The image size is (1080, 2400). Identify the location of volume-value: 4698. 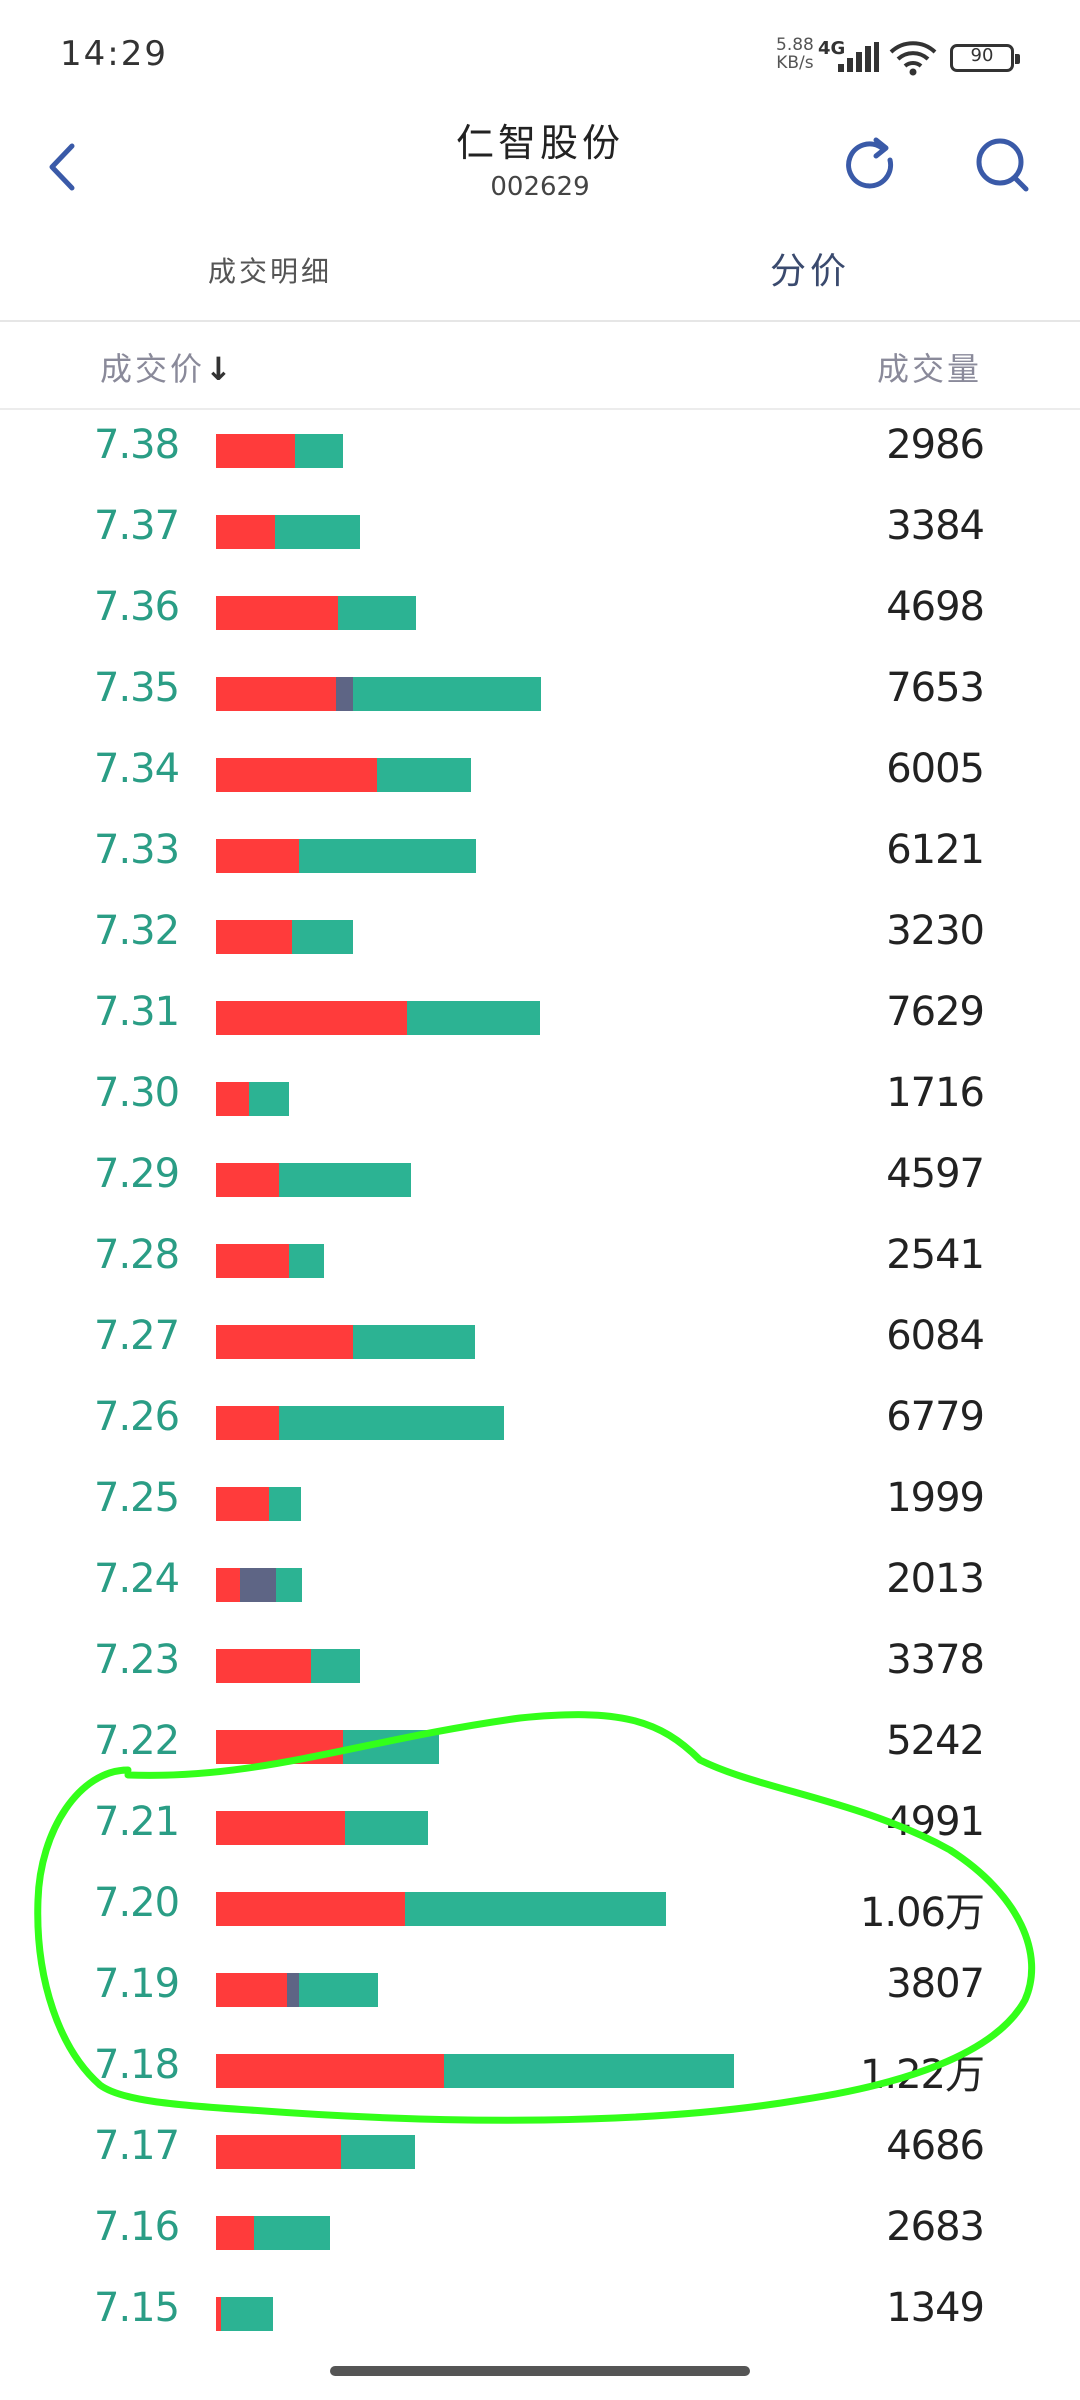
(935, 607).